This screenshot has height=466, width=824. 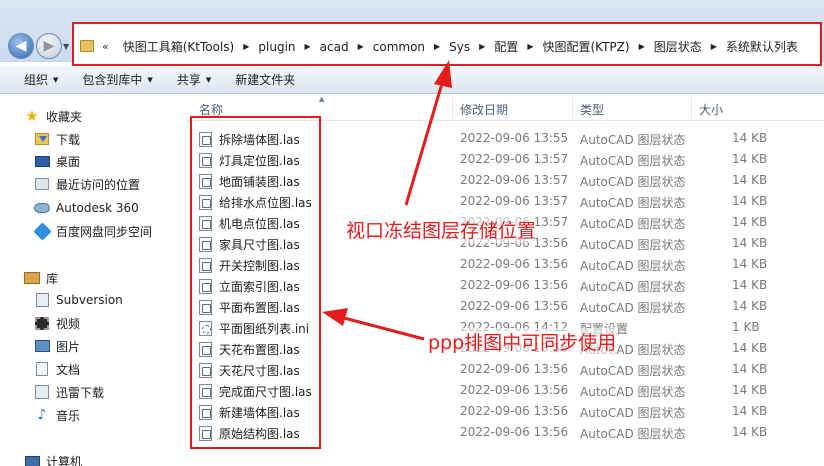 I want to click on nav-item-subversion: Subversion, so click(x=78, y=300).